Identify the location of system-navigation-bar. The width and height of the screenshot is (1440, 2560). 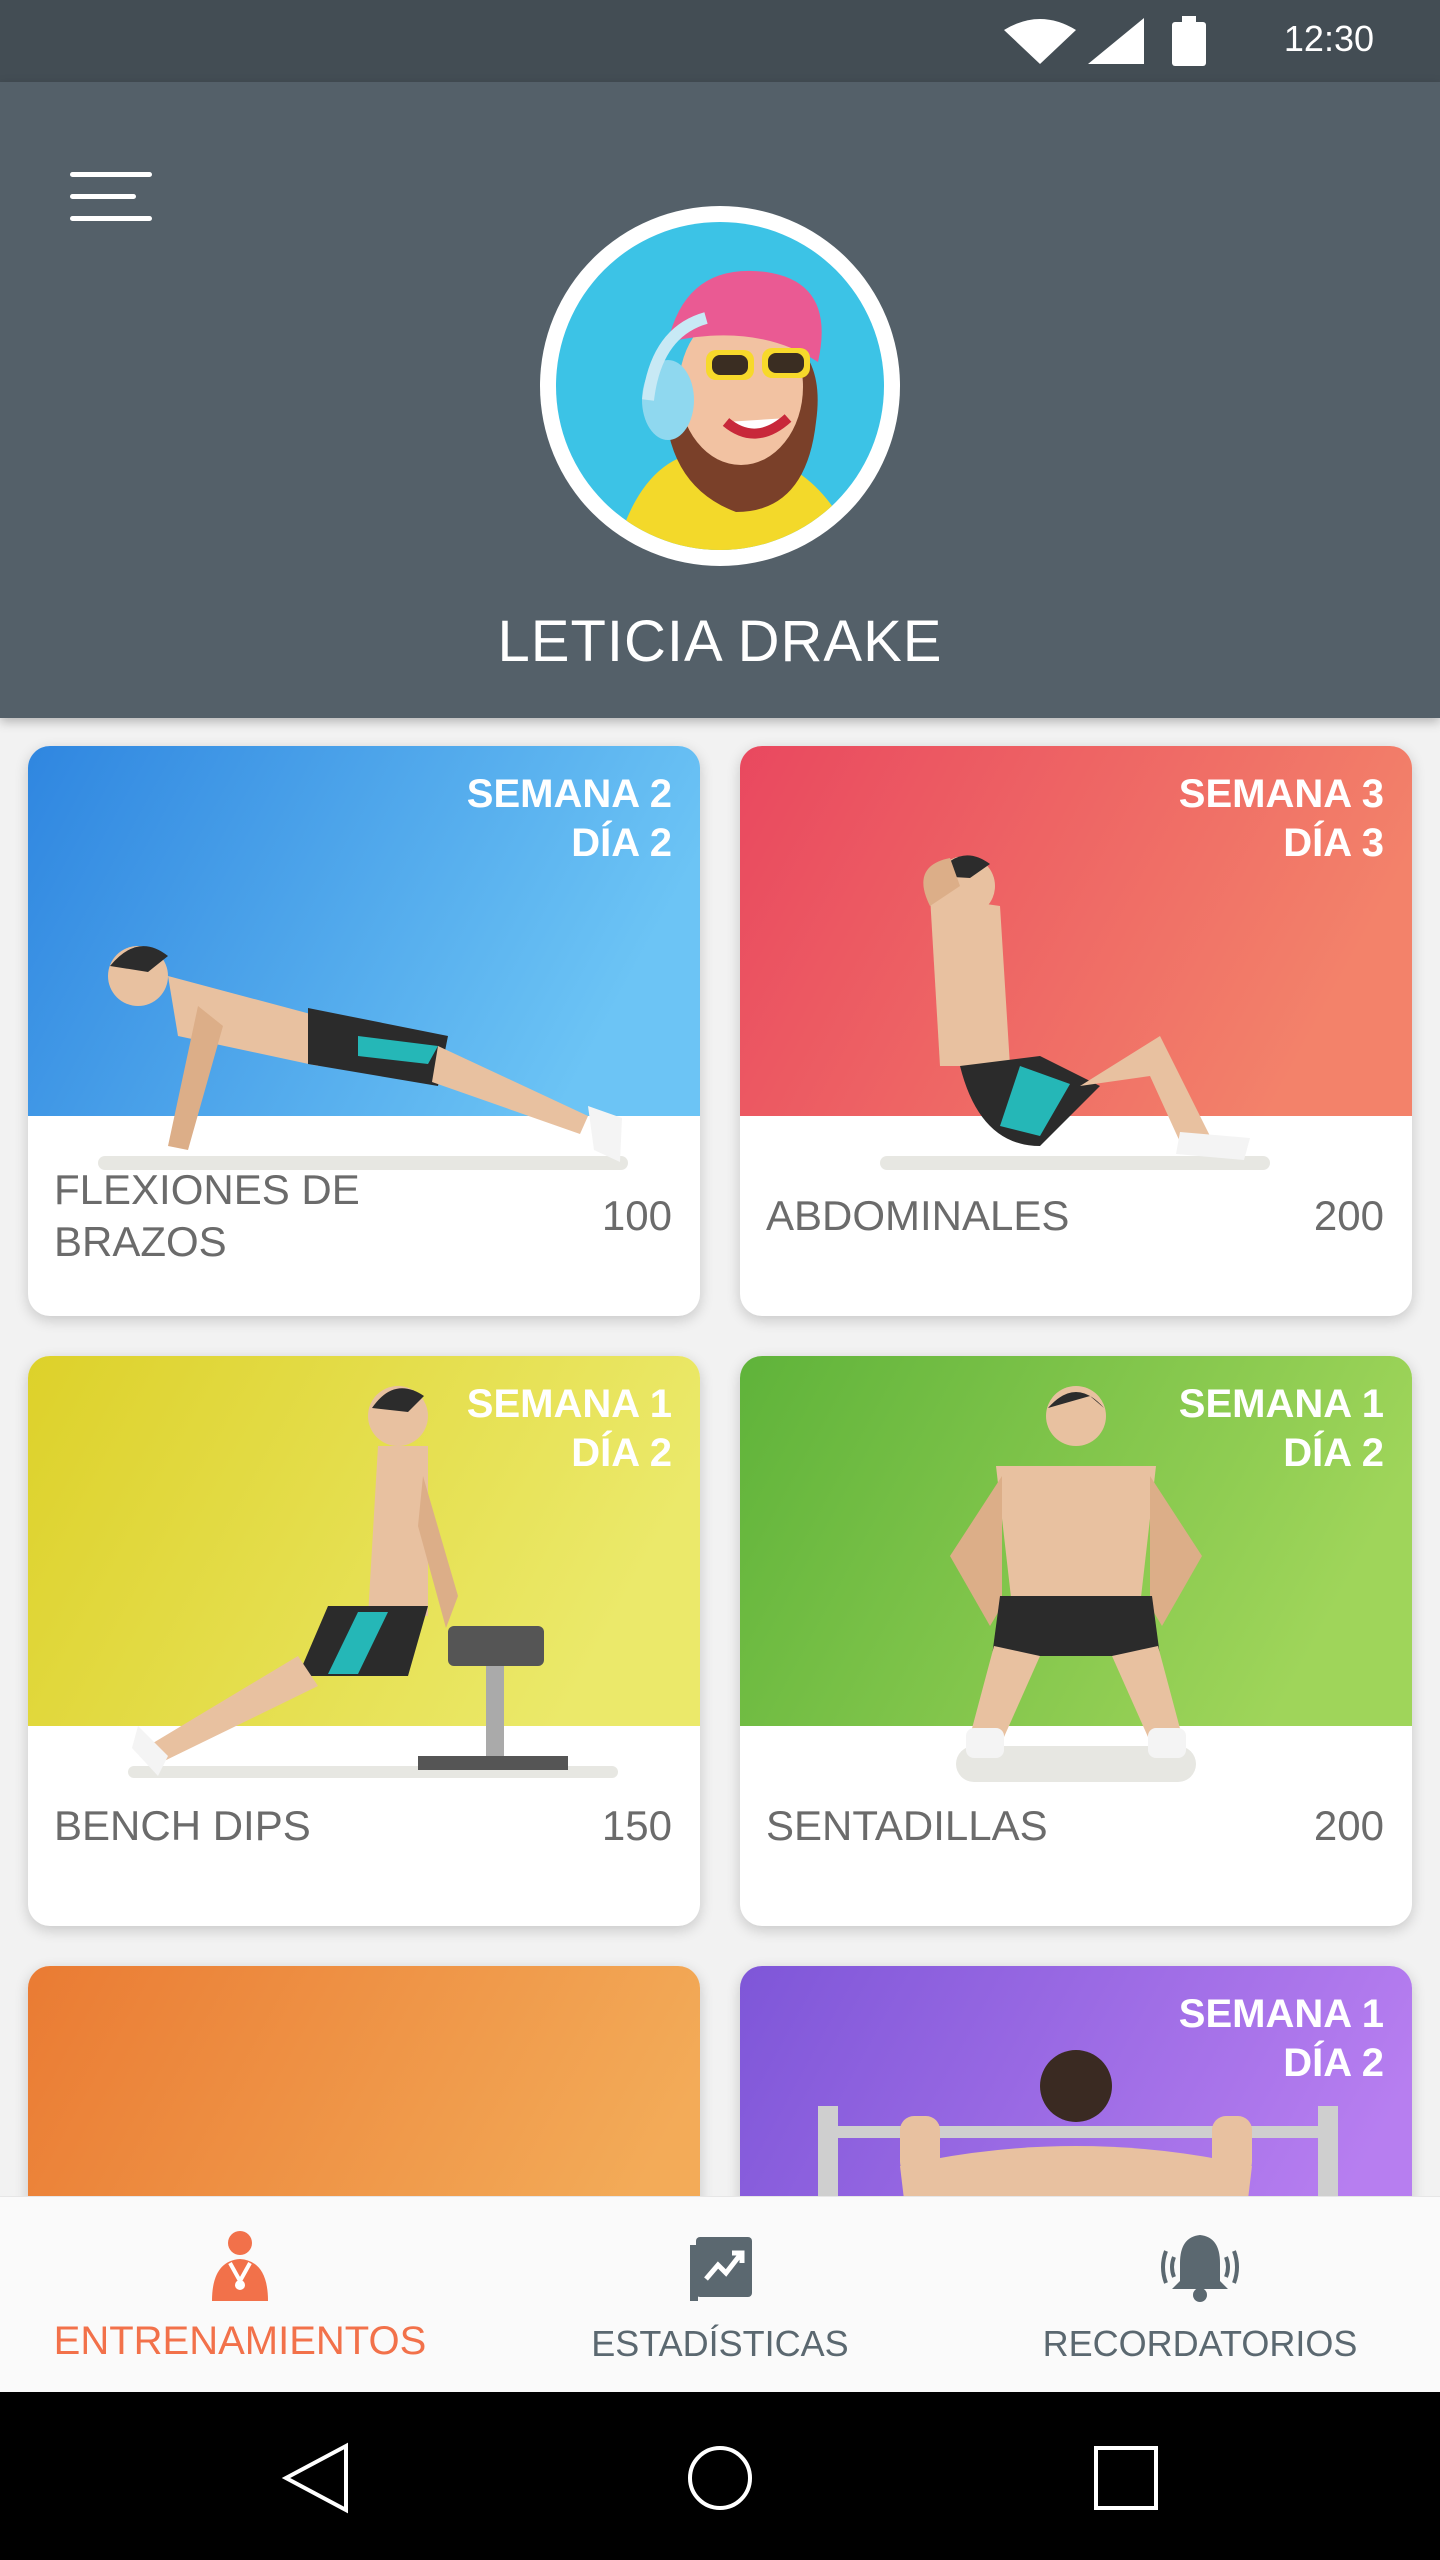
(720, 2476).